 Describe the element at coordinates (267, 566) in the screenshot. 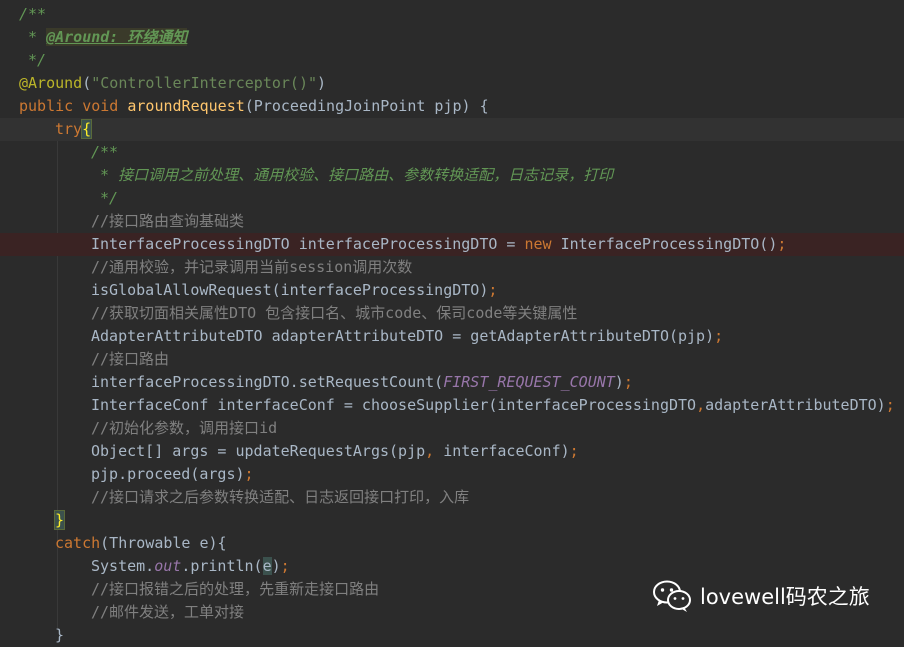

I see `highlighted-variable: e` at that location.